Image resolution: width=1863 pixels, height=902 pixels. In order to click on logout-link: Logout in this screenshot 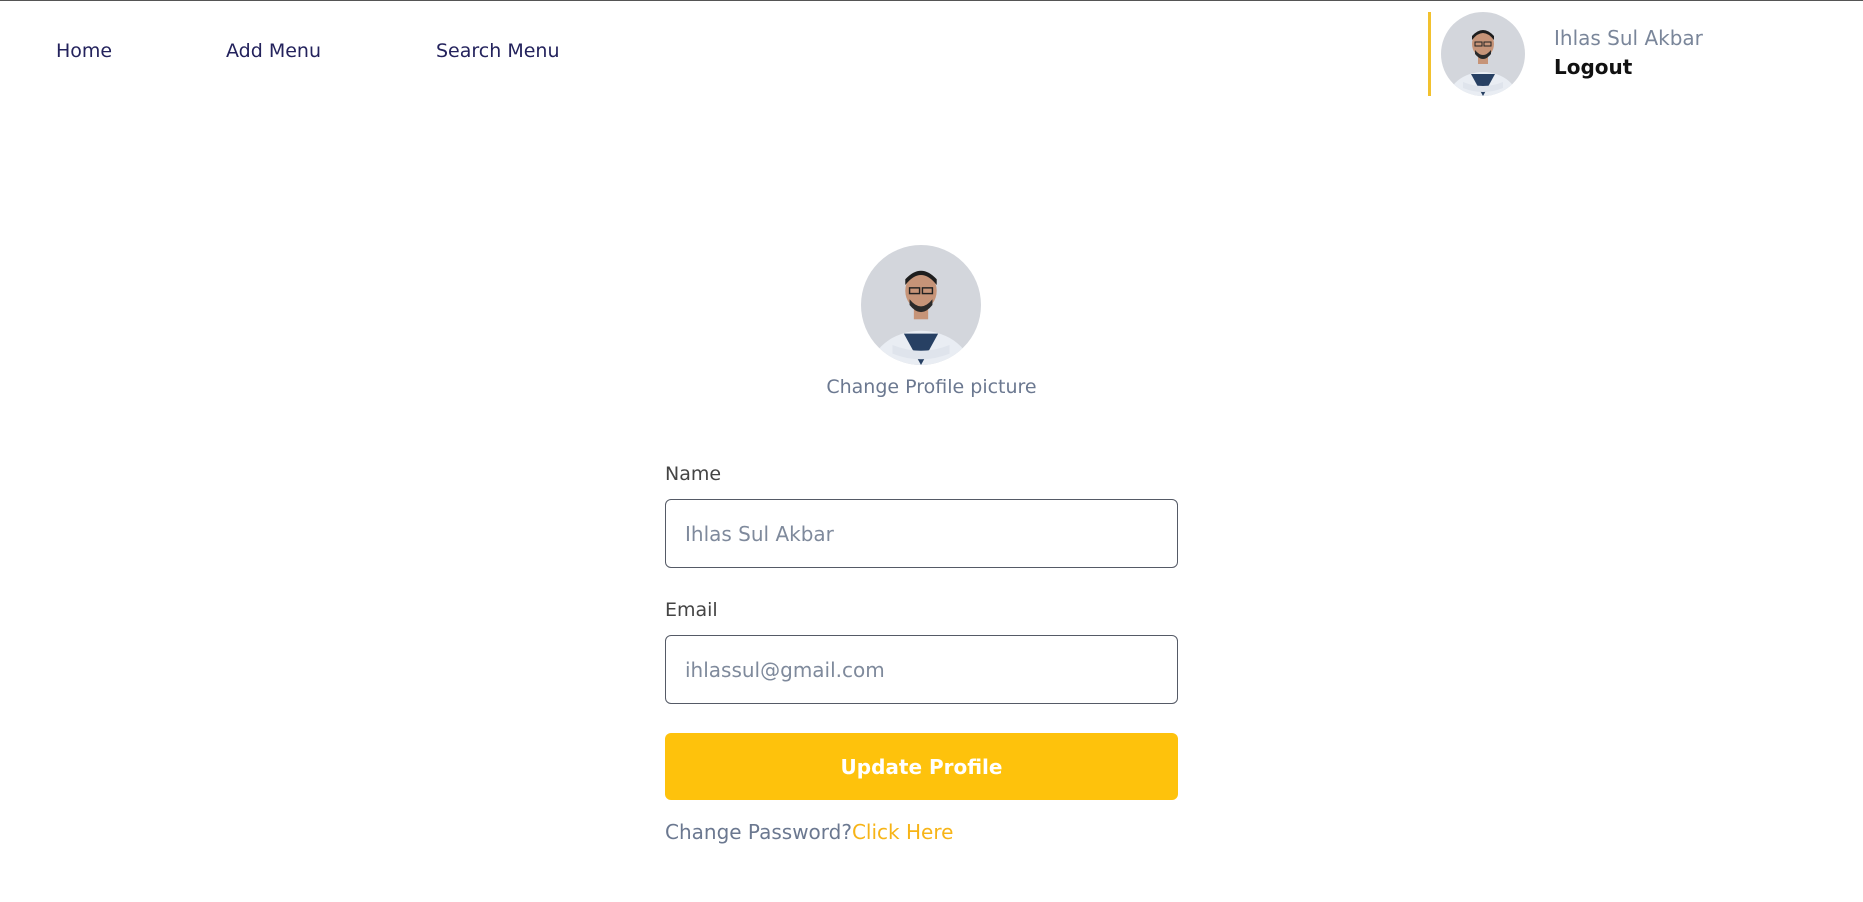, I will do `click(1593, 67)`.